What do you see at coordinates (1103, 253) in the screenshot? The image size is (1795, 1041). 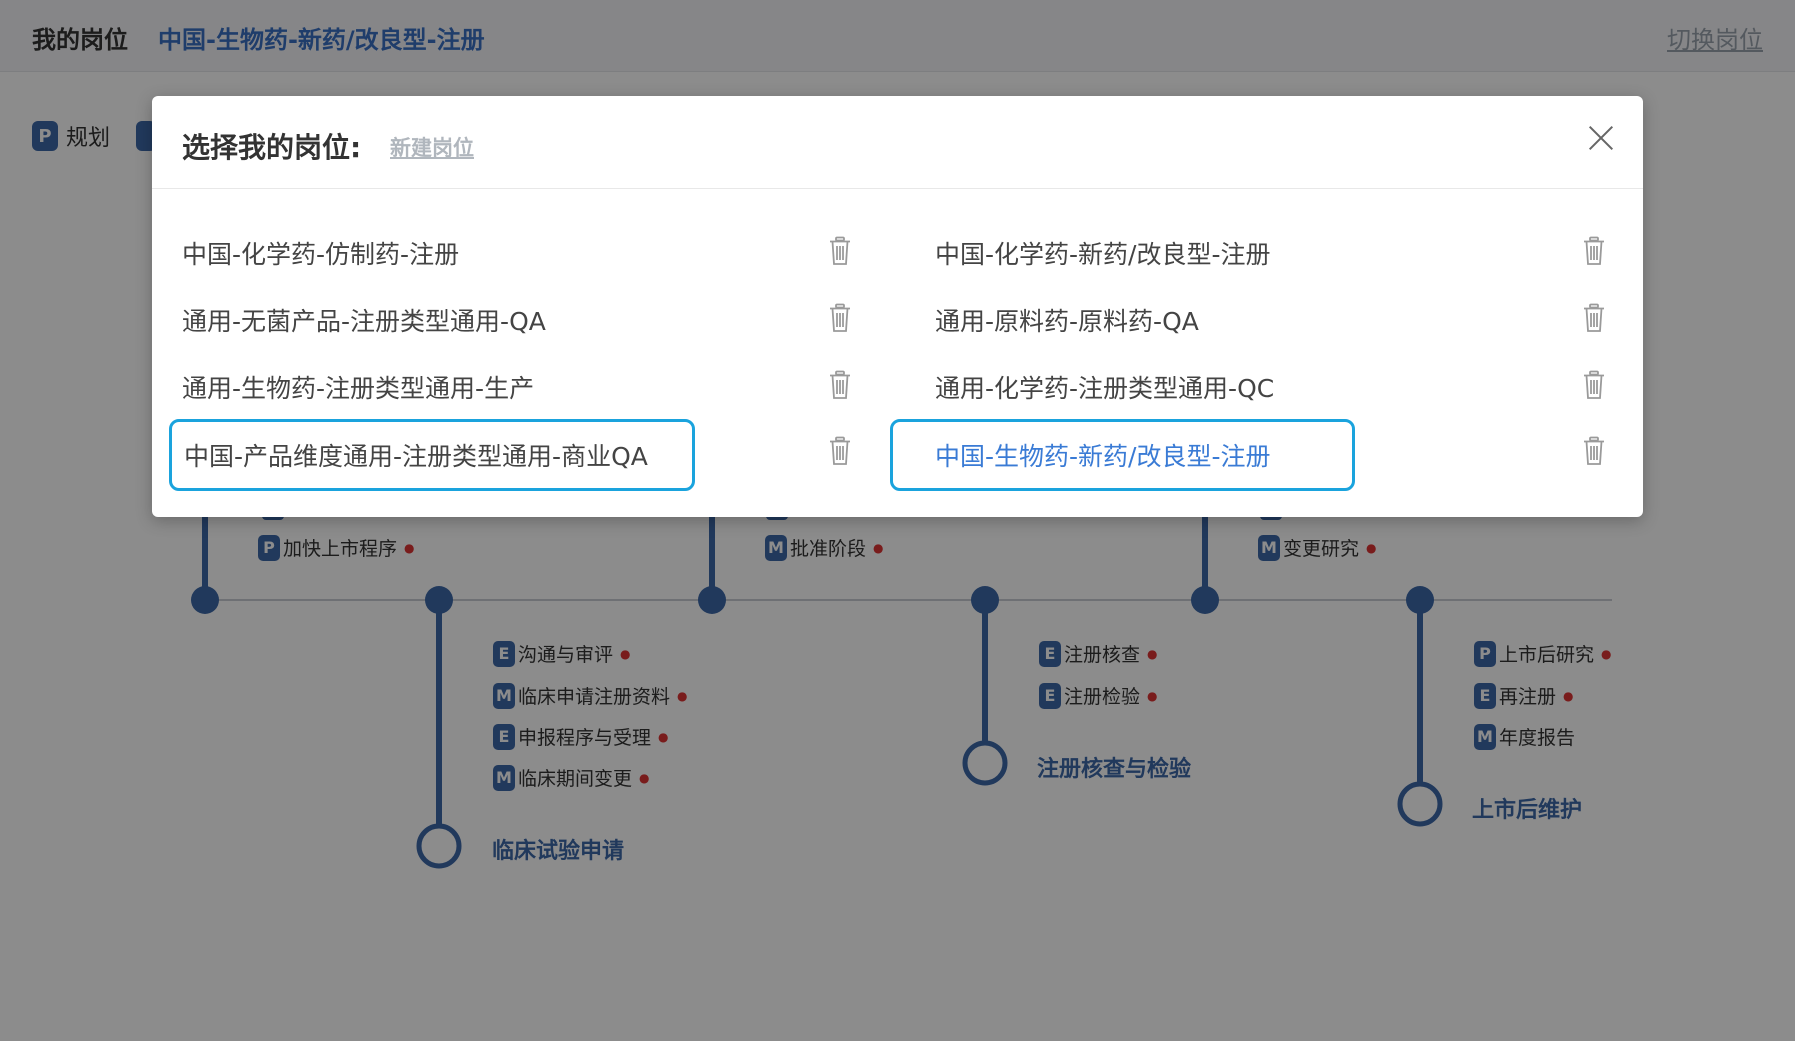 I see `role-option: 中国-化学药-新药/改良型-注册` at bounding box center [1103, 253].